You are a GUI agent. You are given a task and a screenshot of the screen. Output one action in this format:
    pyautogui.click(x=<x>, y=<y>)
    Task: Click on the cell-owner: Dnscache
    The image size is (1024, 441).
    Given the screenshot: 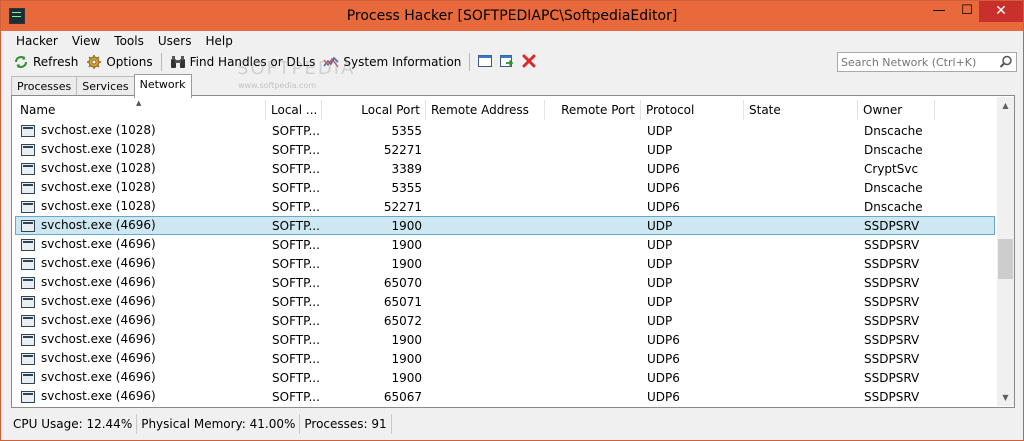 What is the action you would take?
    pyautogui.click(x=893, y=150)
    